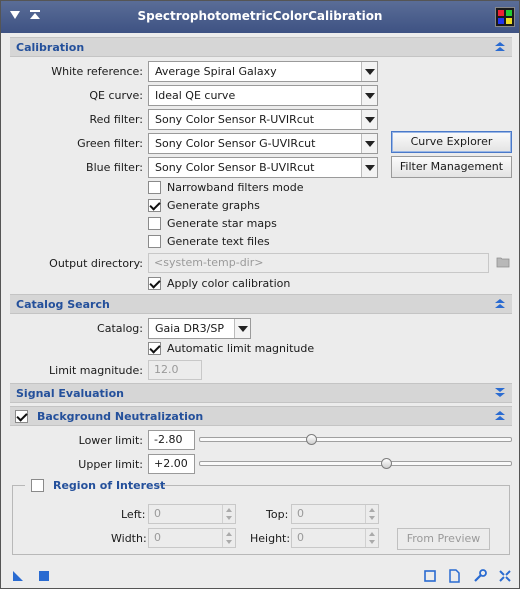 This screenshot has height=589, width=520. Describe the element at coordinates (50, 47) in the screenshot. I see `section-calibration-label: Calibration` at that location.